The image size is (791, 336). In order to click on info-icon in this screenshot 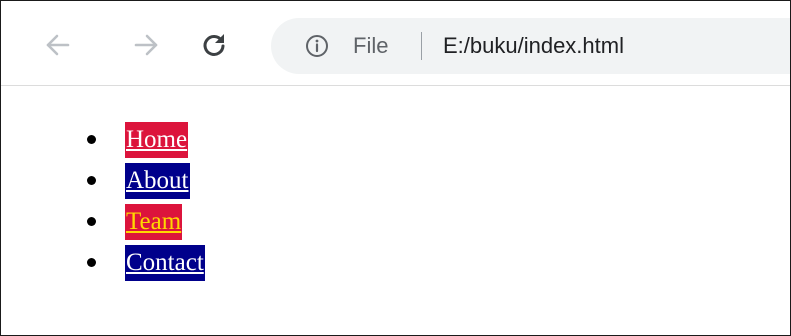, I will do `click(317, 46)`.